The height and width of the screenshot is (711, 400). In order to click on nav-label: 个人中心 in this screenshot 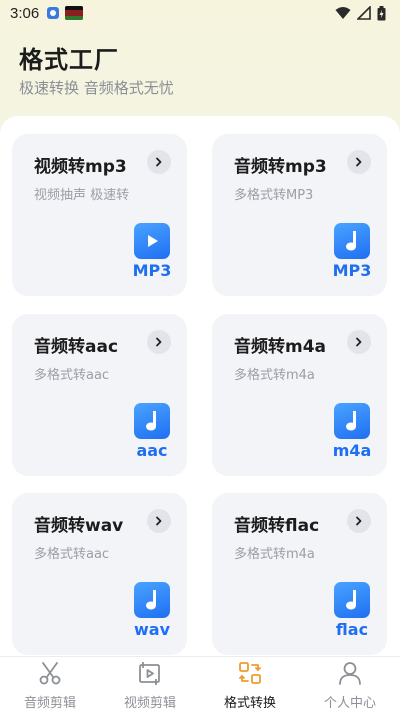, I will do `click(349, 703)`.